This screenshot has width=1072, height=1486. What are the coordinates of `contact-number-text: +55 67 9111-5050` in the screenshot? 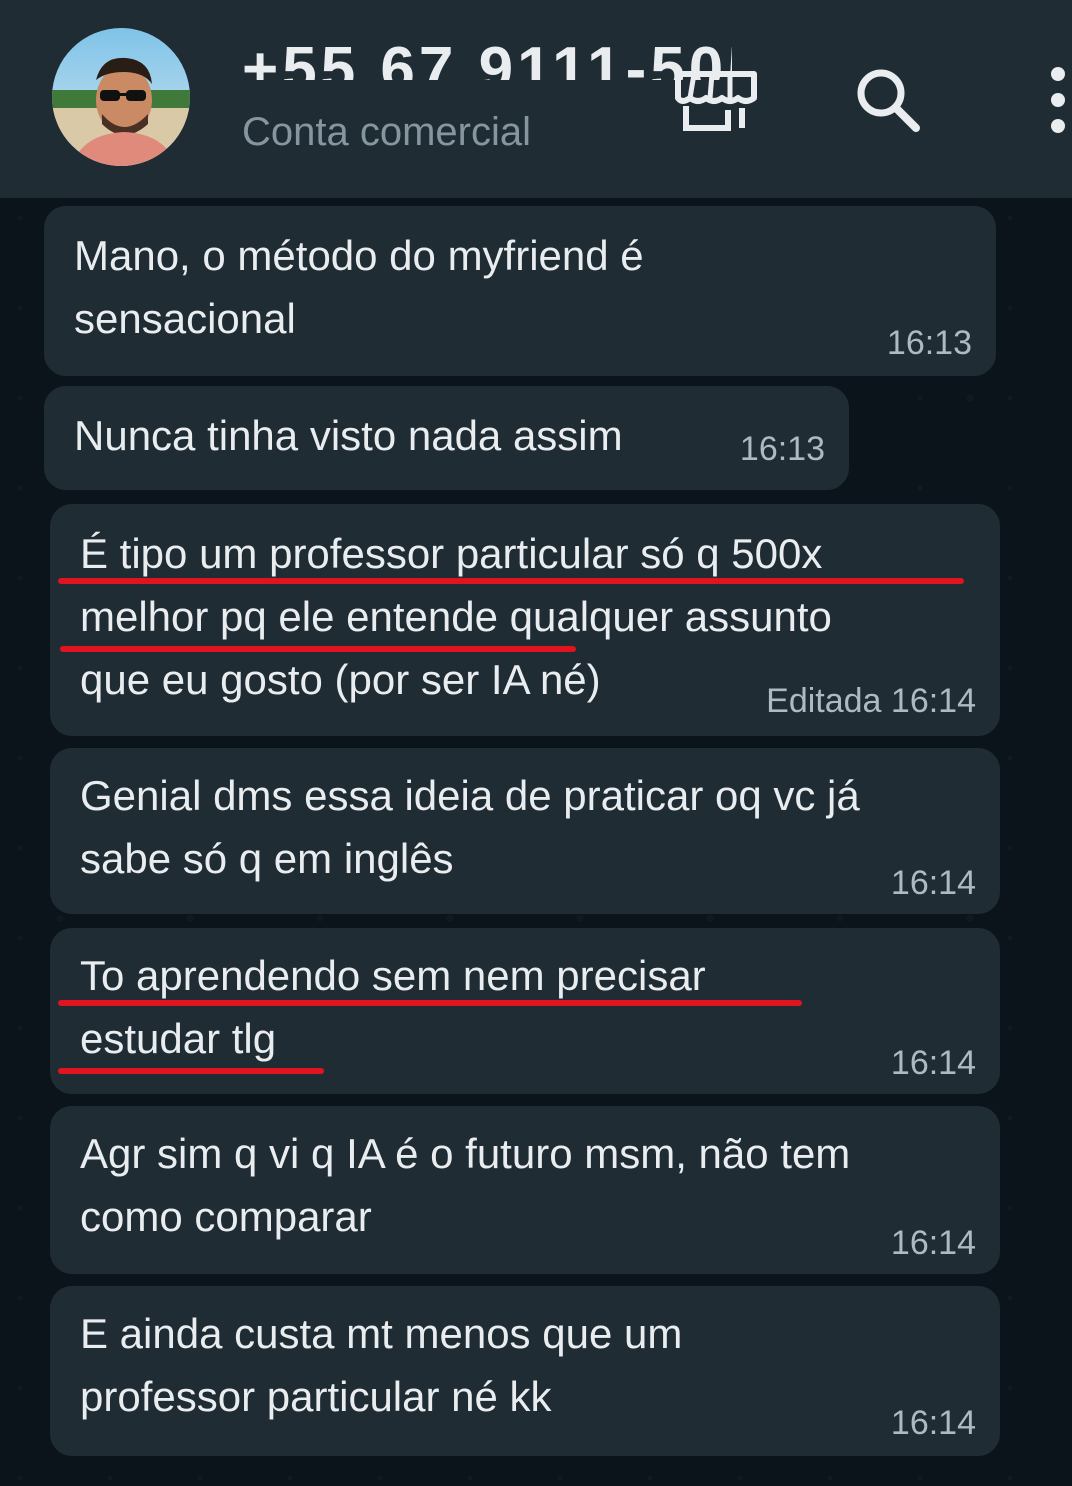 It's located at (487, 57).